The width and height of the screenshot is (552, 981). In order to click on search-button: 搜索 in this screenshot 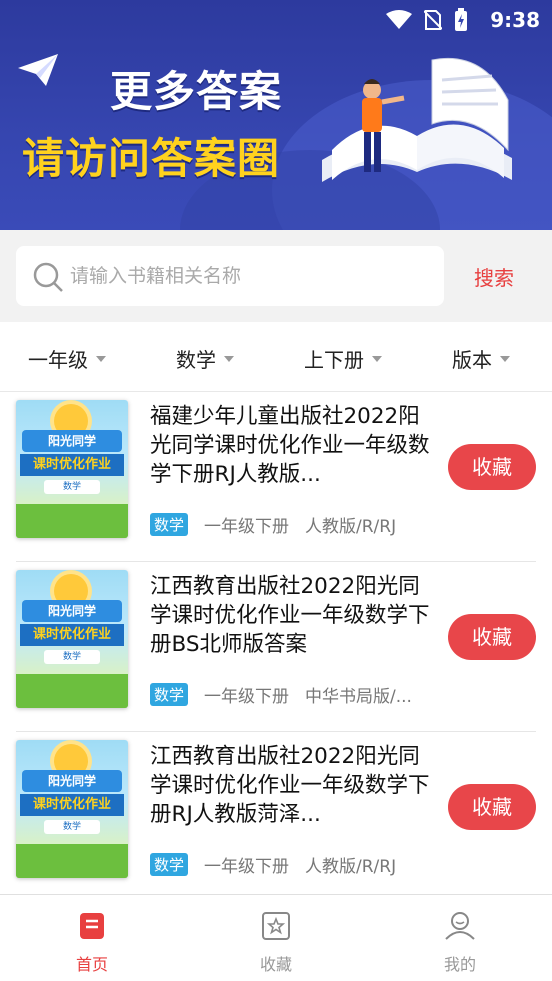, I will do `click(494, 276)`.